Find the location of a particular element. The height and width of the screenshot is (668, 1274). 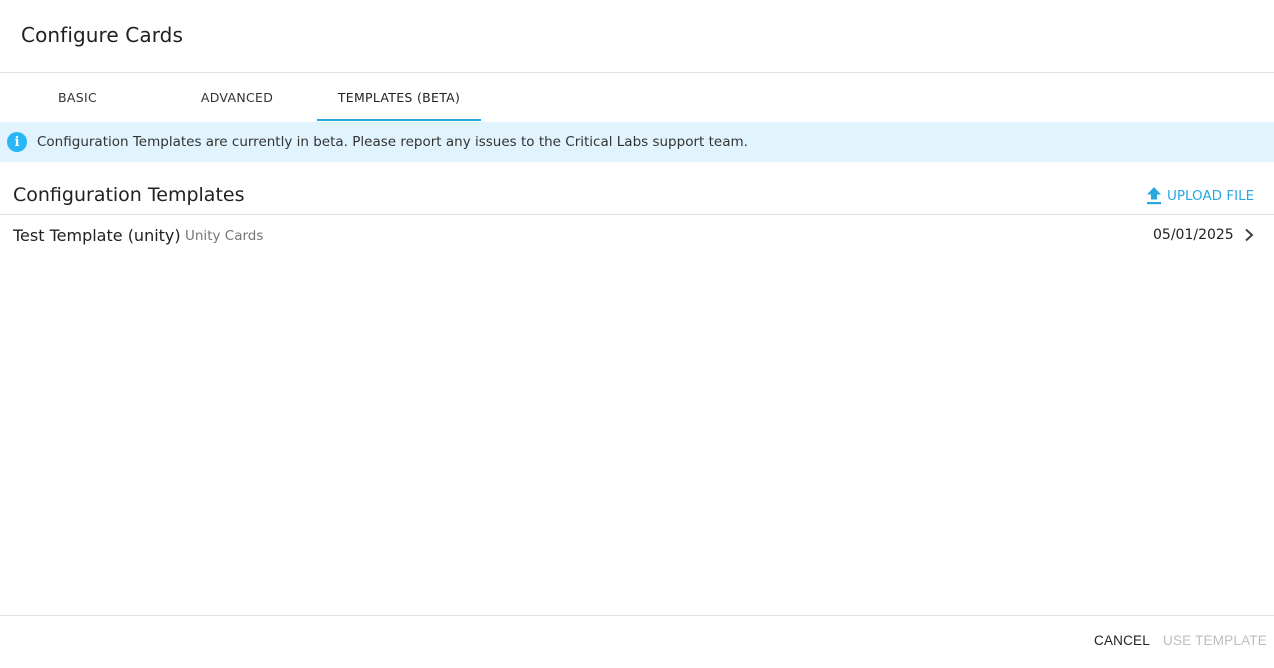

tab-advanced: ADVANCED is located at coordinates (237, 97).